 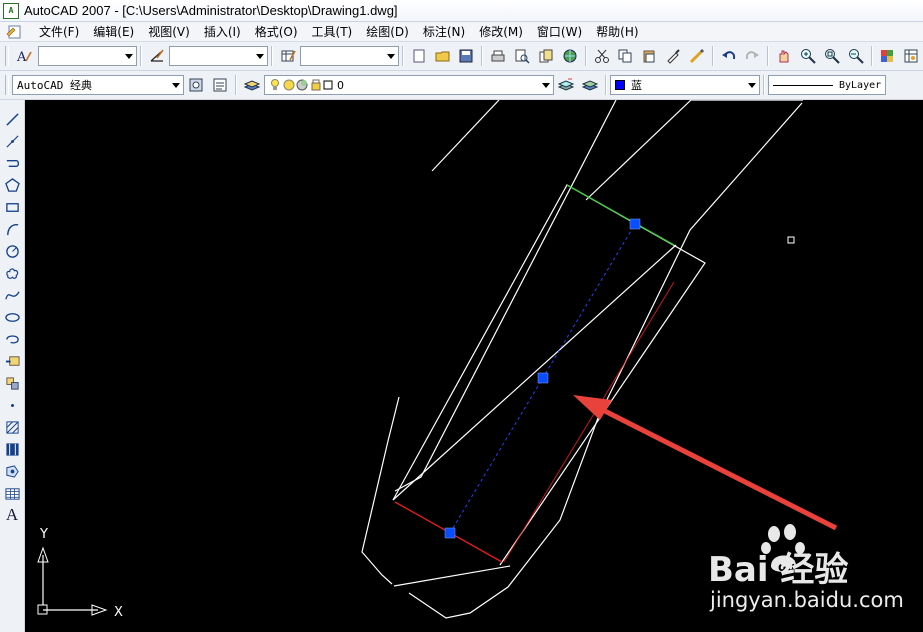 What do you see at coordinates (590, 85) in the screenshot?
I see `layer-previous-icon` at bounding box center [590, 85].